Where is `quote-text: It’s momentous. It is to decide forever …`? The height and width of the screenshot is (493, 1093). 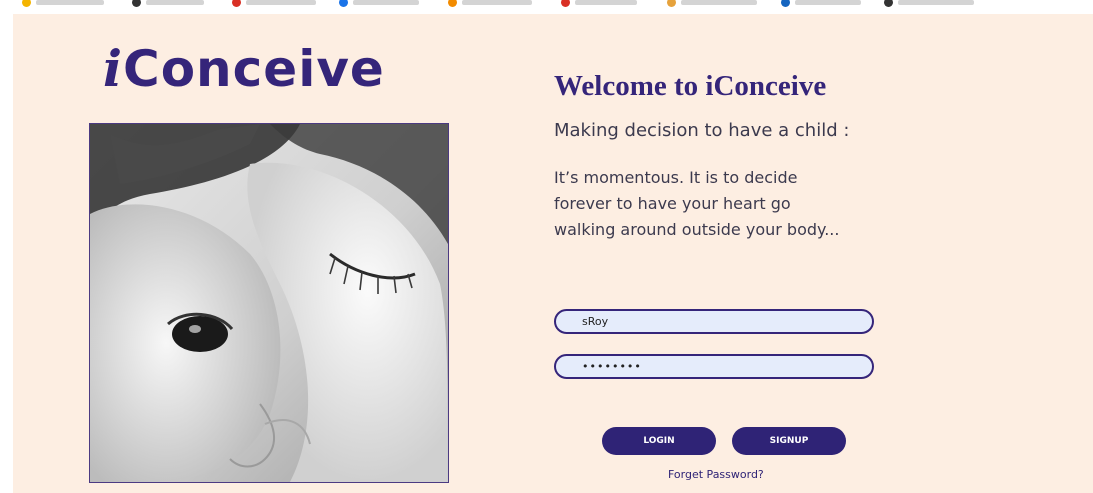
quote-text: It’s momentous. It is to decide forever … is located at coordinates (697, 203).